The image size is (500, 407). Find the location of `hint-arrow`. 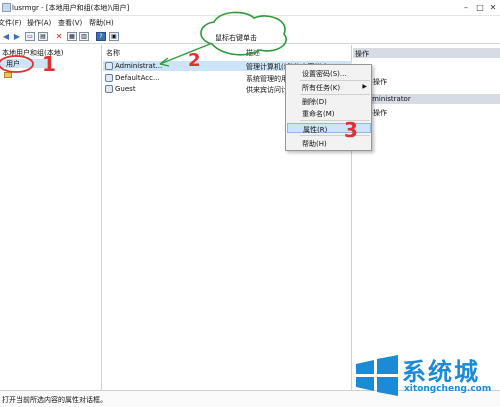

hint-arrow is located at coordinates (185, 54).